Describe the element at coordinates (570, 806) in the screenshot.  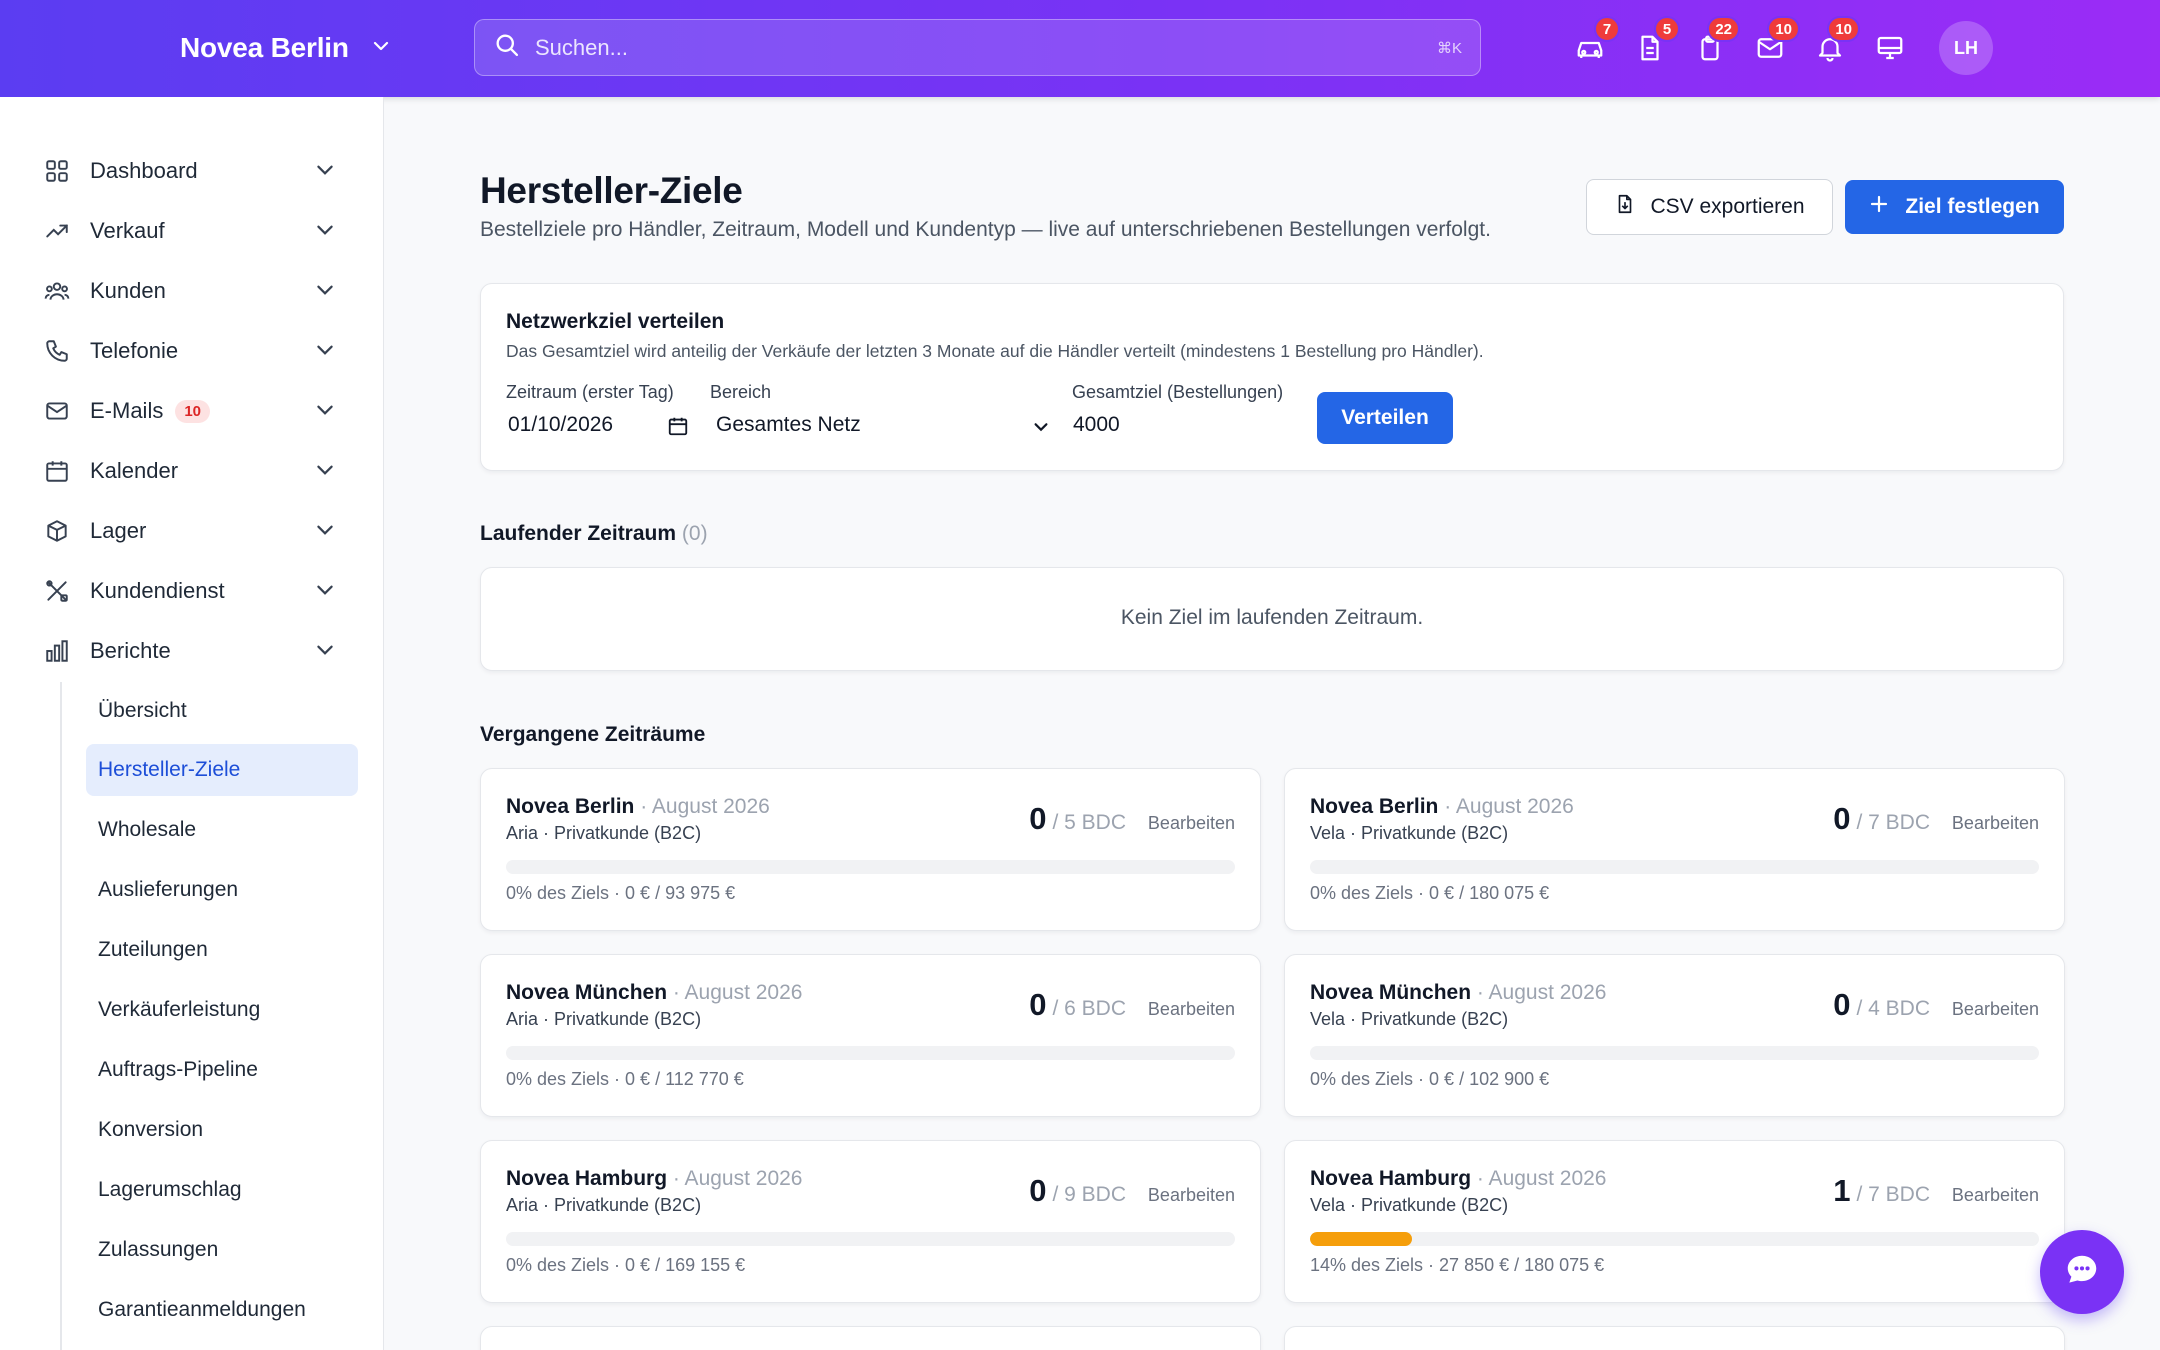
I see `dealer-name: Novea Berlin` at that location.